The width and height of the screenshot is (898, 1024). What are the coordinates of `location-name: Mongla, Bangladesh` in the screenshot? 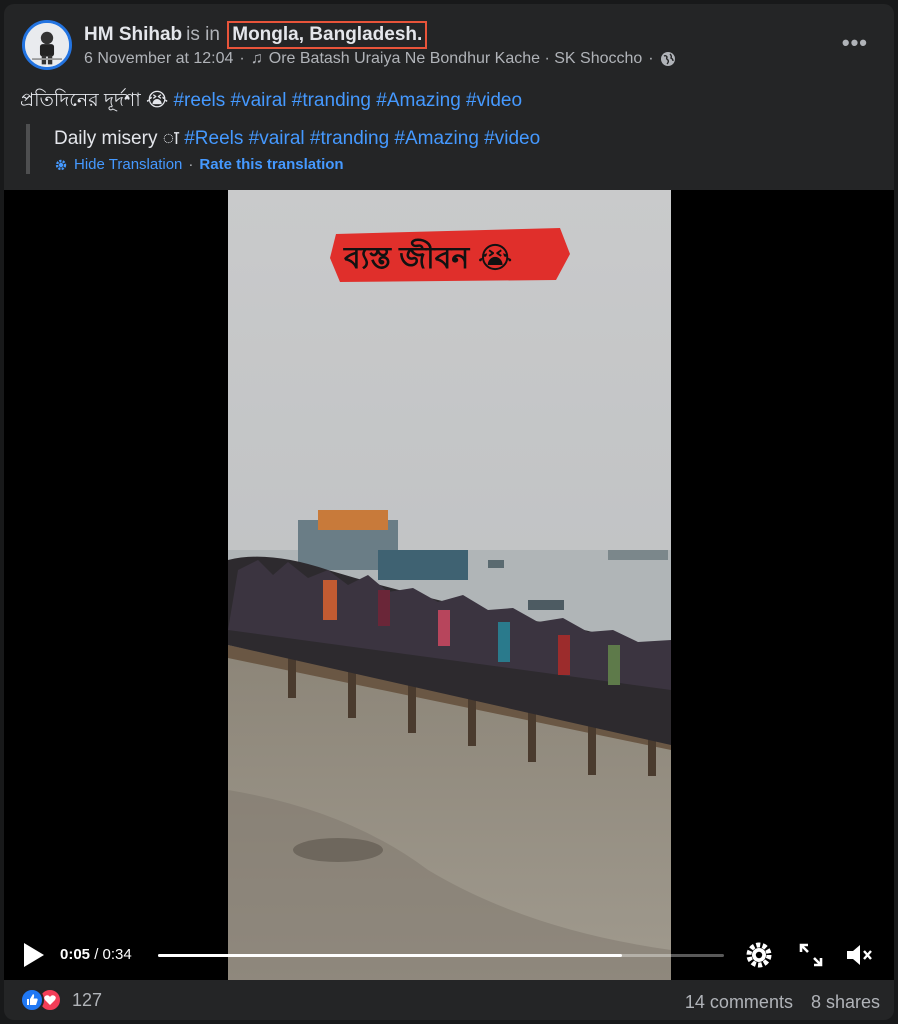 It's located at (324, 34).